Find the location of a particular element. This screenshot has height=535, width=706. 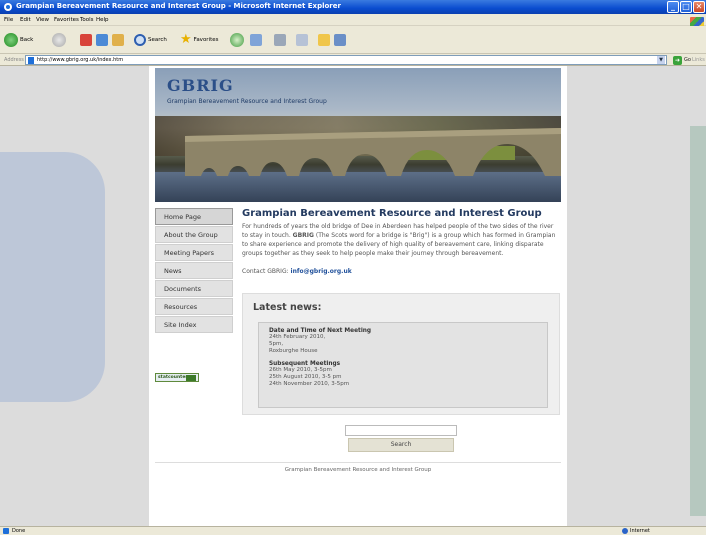

home-button is located at coordinates (118, 40).